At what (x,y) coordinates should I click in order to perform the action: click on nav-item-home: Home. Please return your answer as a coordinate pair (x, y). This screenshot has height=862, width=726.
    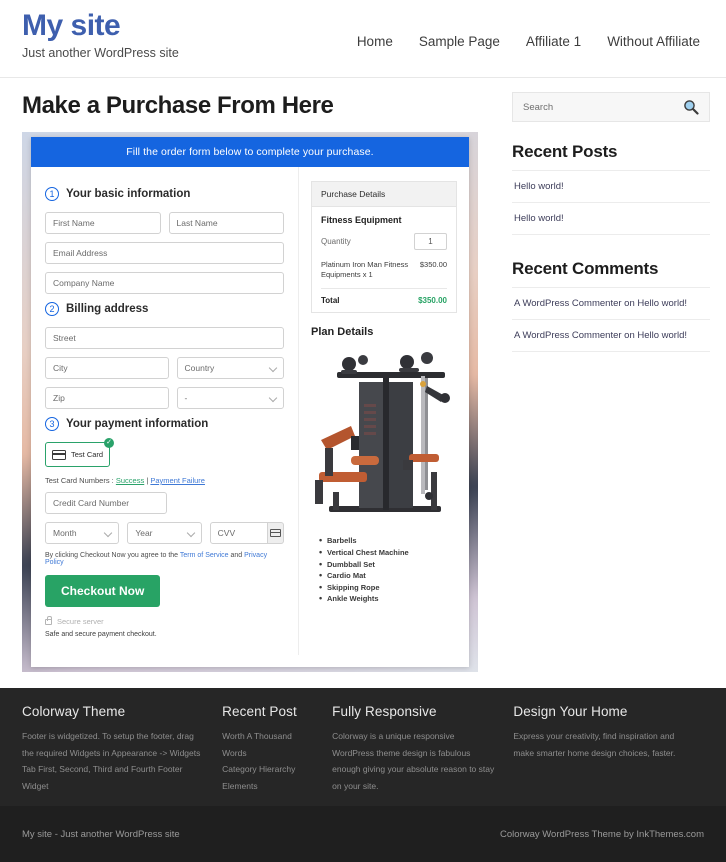
    Looking at the image, I should click on (375, 41).